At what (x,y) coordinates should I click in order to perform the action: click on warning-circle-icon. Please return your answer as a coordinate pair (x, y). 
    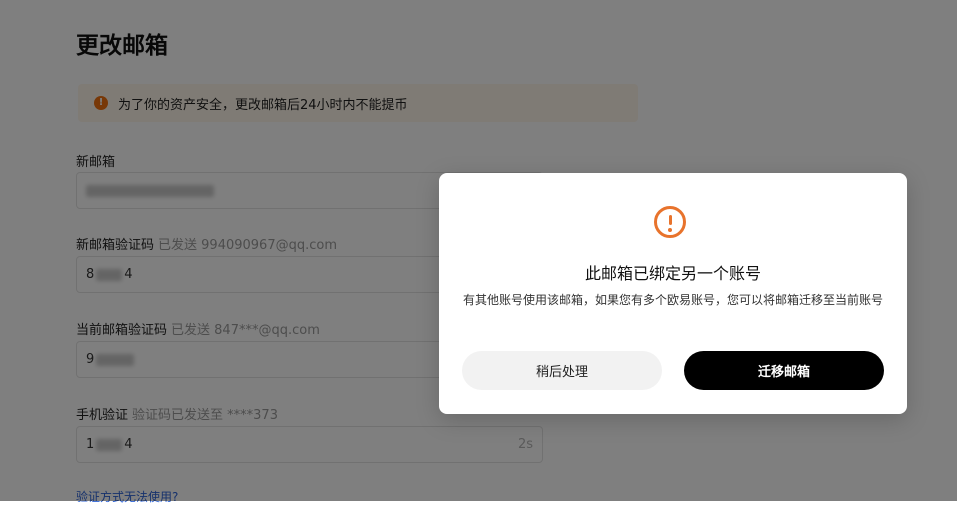
    Looking at the image, I should click on (670, 222).